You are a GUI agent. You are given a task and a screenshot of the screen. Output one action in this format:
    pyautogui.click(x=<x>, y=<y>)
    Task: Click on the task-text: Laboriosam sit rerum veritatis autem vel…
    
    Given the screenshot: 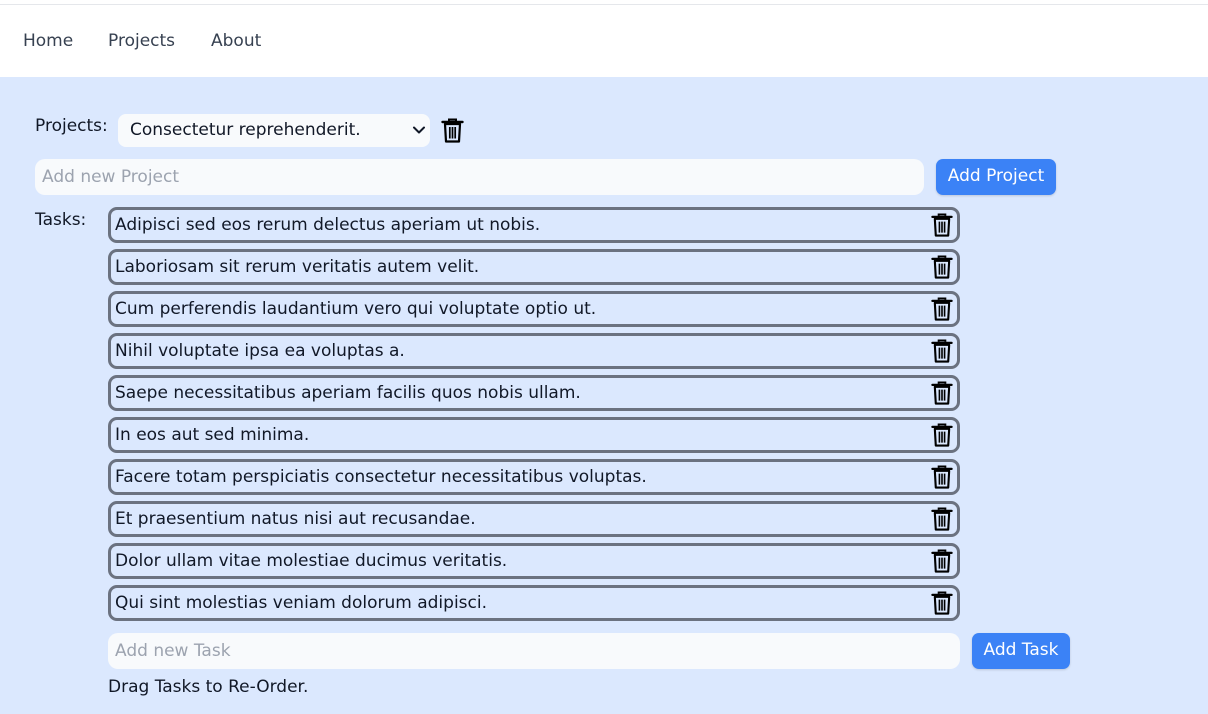 What is the action you would take?
    pyautogui.click(x=297, y=267)
    